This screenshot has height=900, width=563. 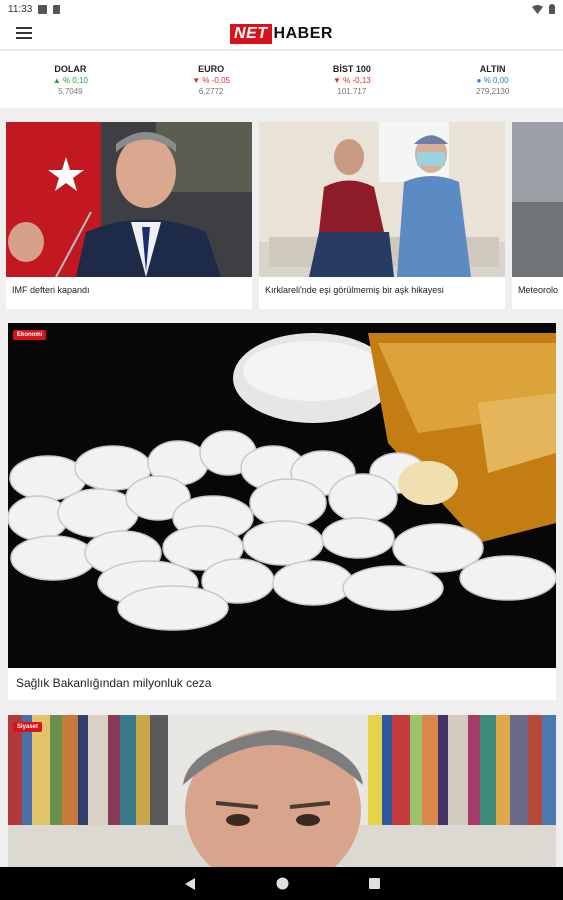 I want to click on menu-icon, so click(x=24, y=34).